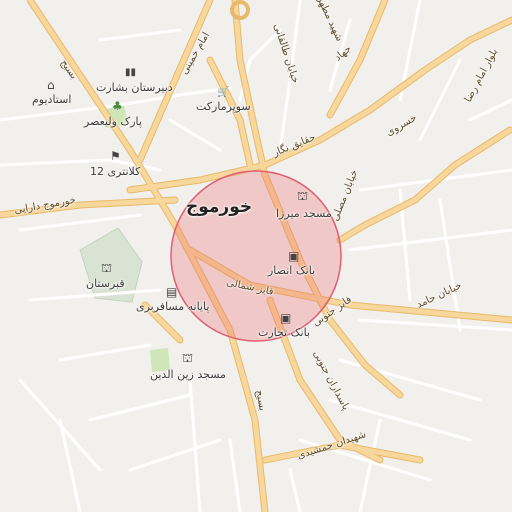 The image size is (512, 512). I want to click on bus-icon: ▤, so click(171, 292).